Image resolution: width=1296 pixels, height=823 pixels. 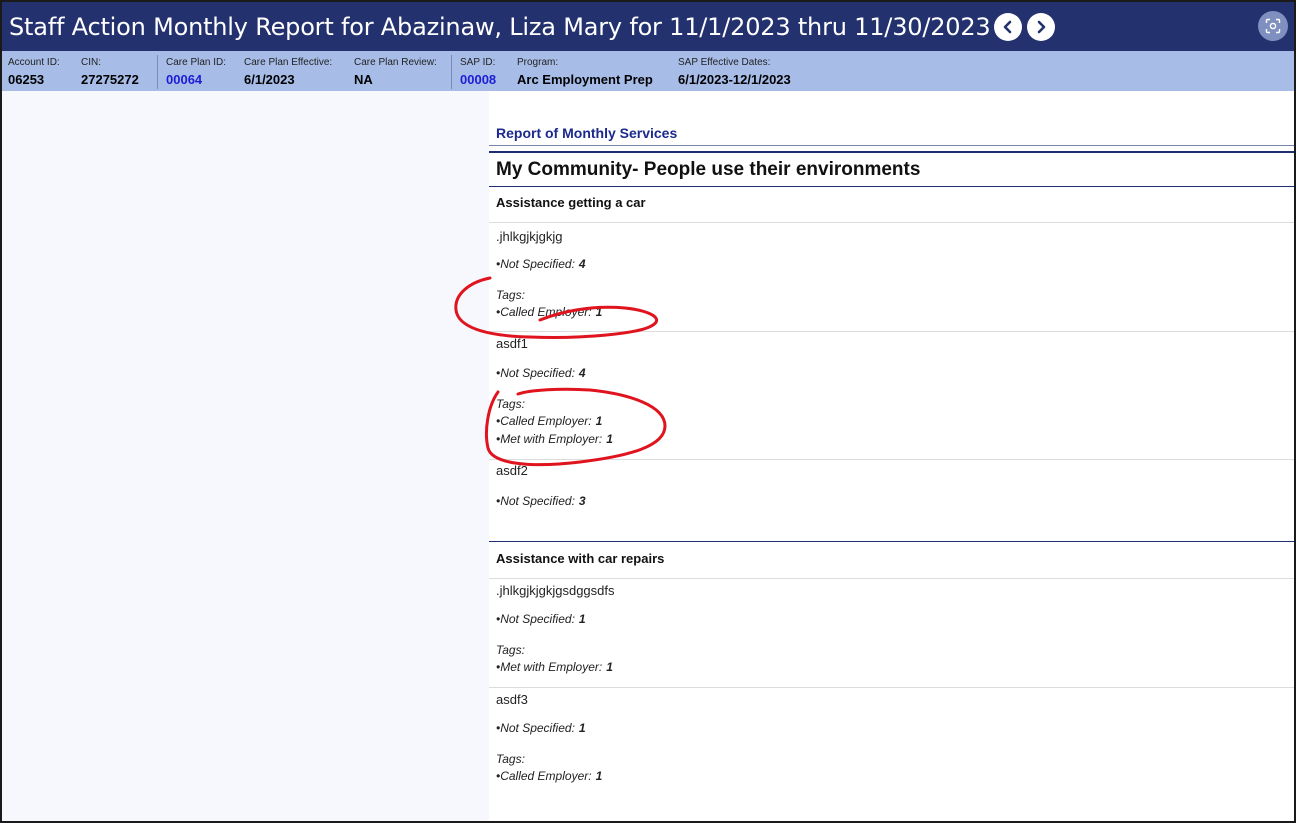 What do you see at coordinates (26, 79) in the screenshot?
I see `account-id-value: 06253` at bounding box center [26, 79].